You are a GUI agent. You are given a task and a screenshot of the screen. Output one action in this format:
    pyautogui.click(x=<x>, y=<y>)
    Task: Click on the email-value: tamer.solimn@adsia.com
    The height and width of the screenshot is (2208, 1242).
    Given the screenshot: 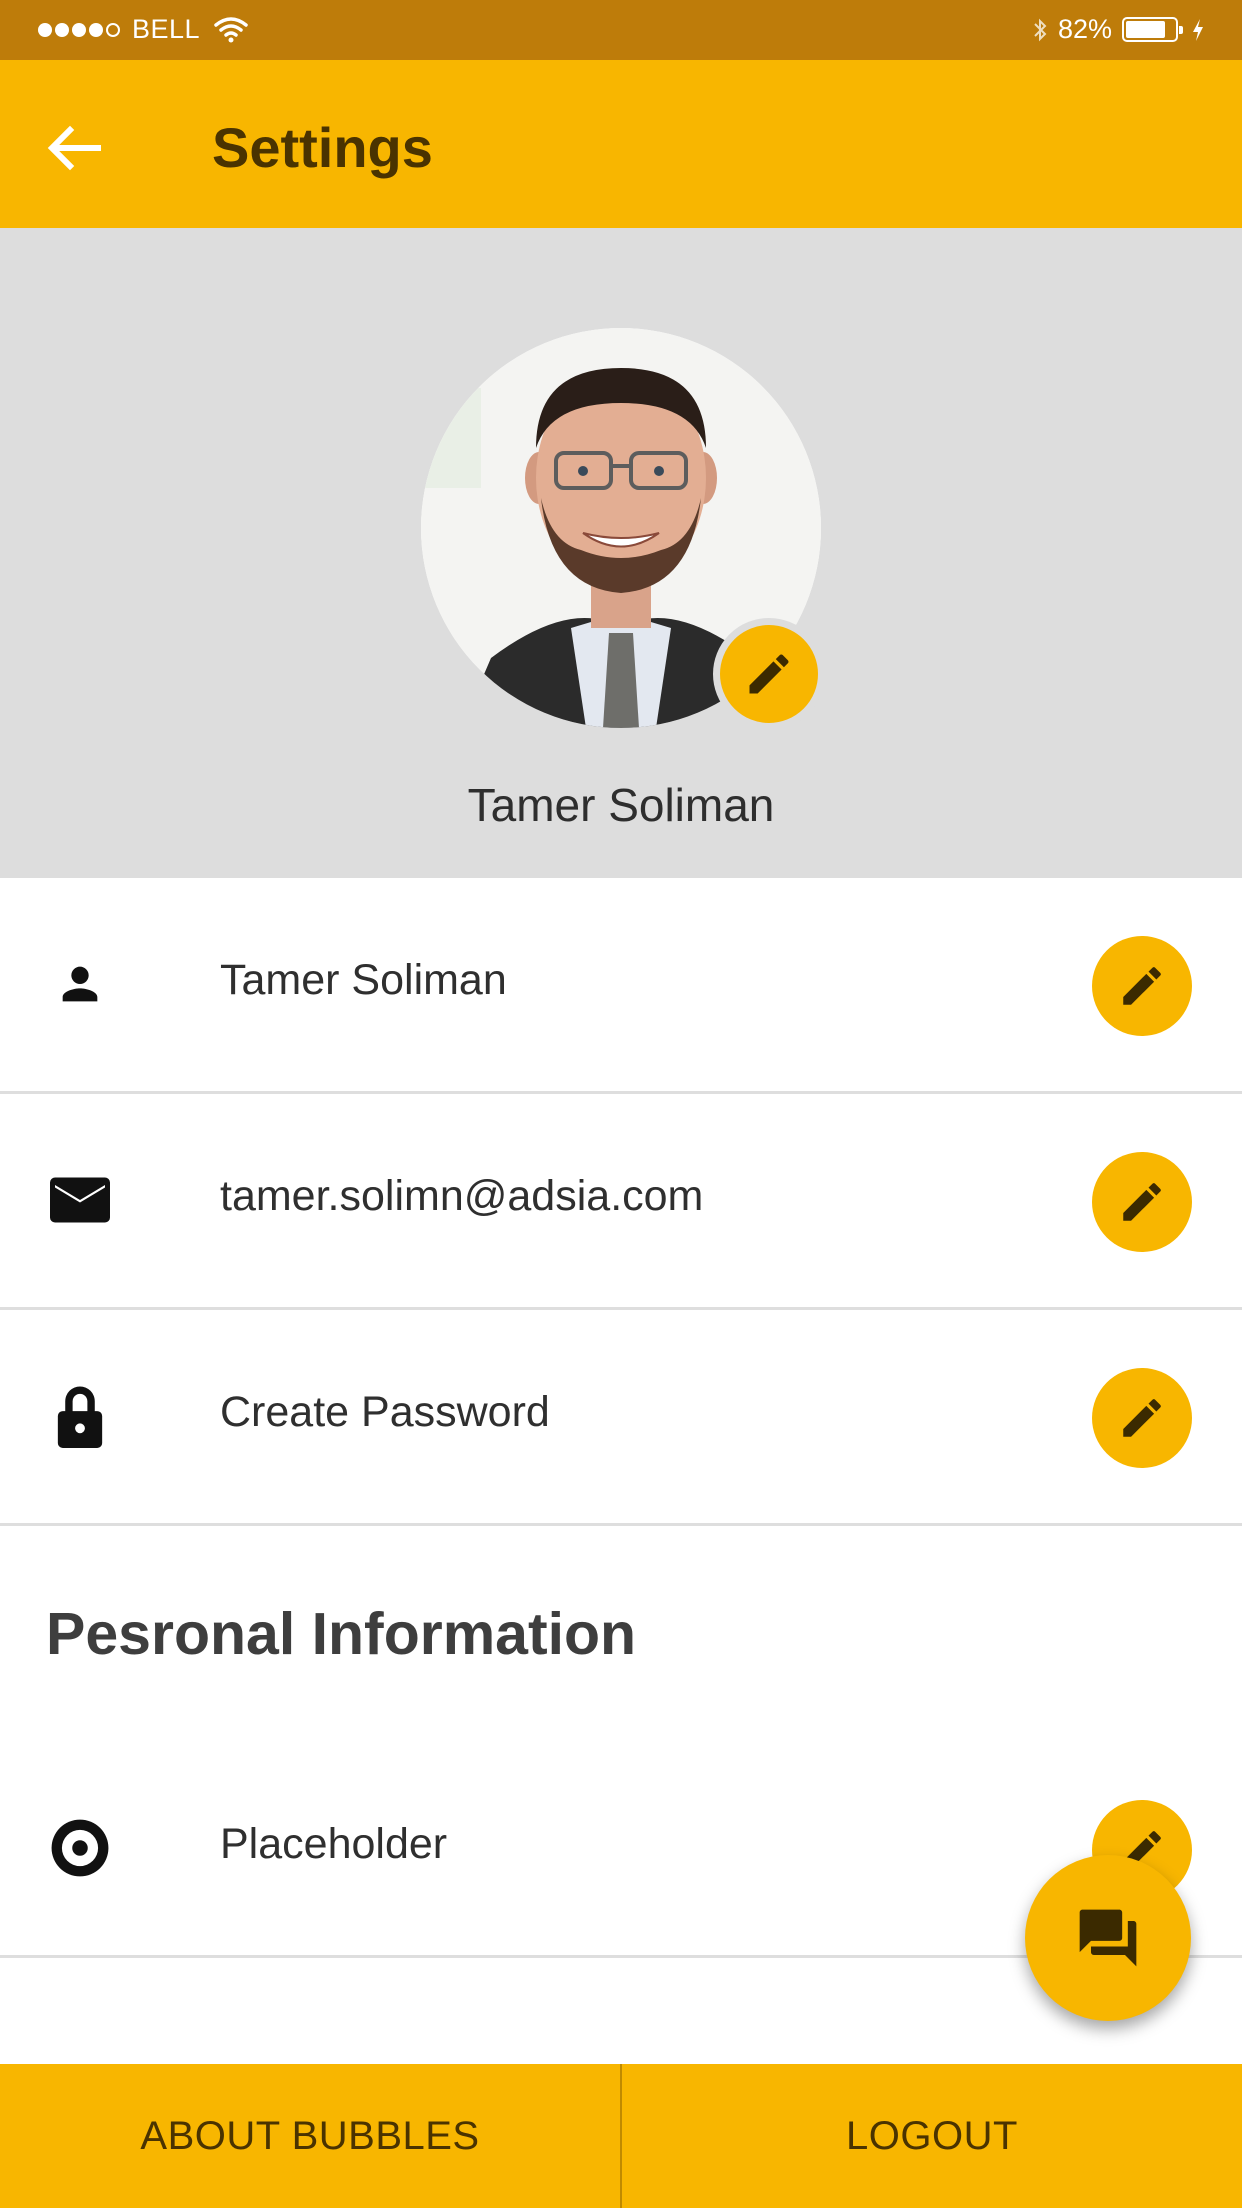 What is the action you would take?
    pyautogui.click(x=462, y=1196)
    